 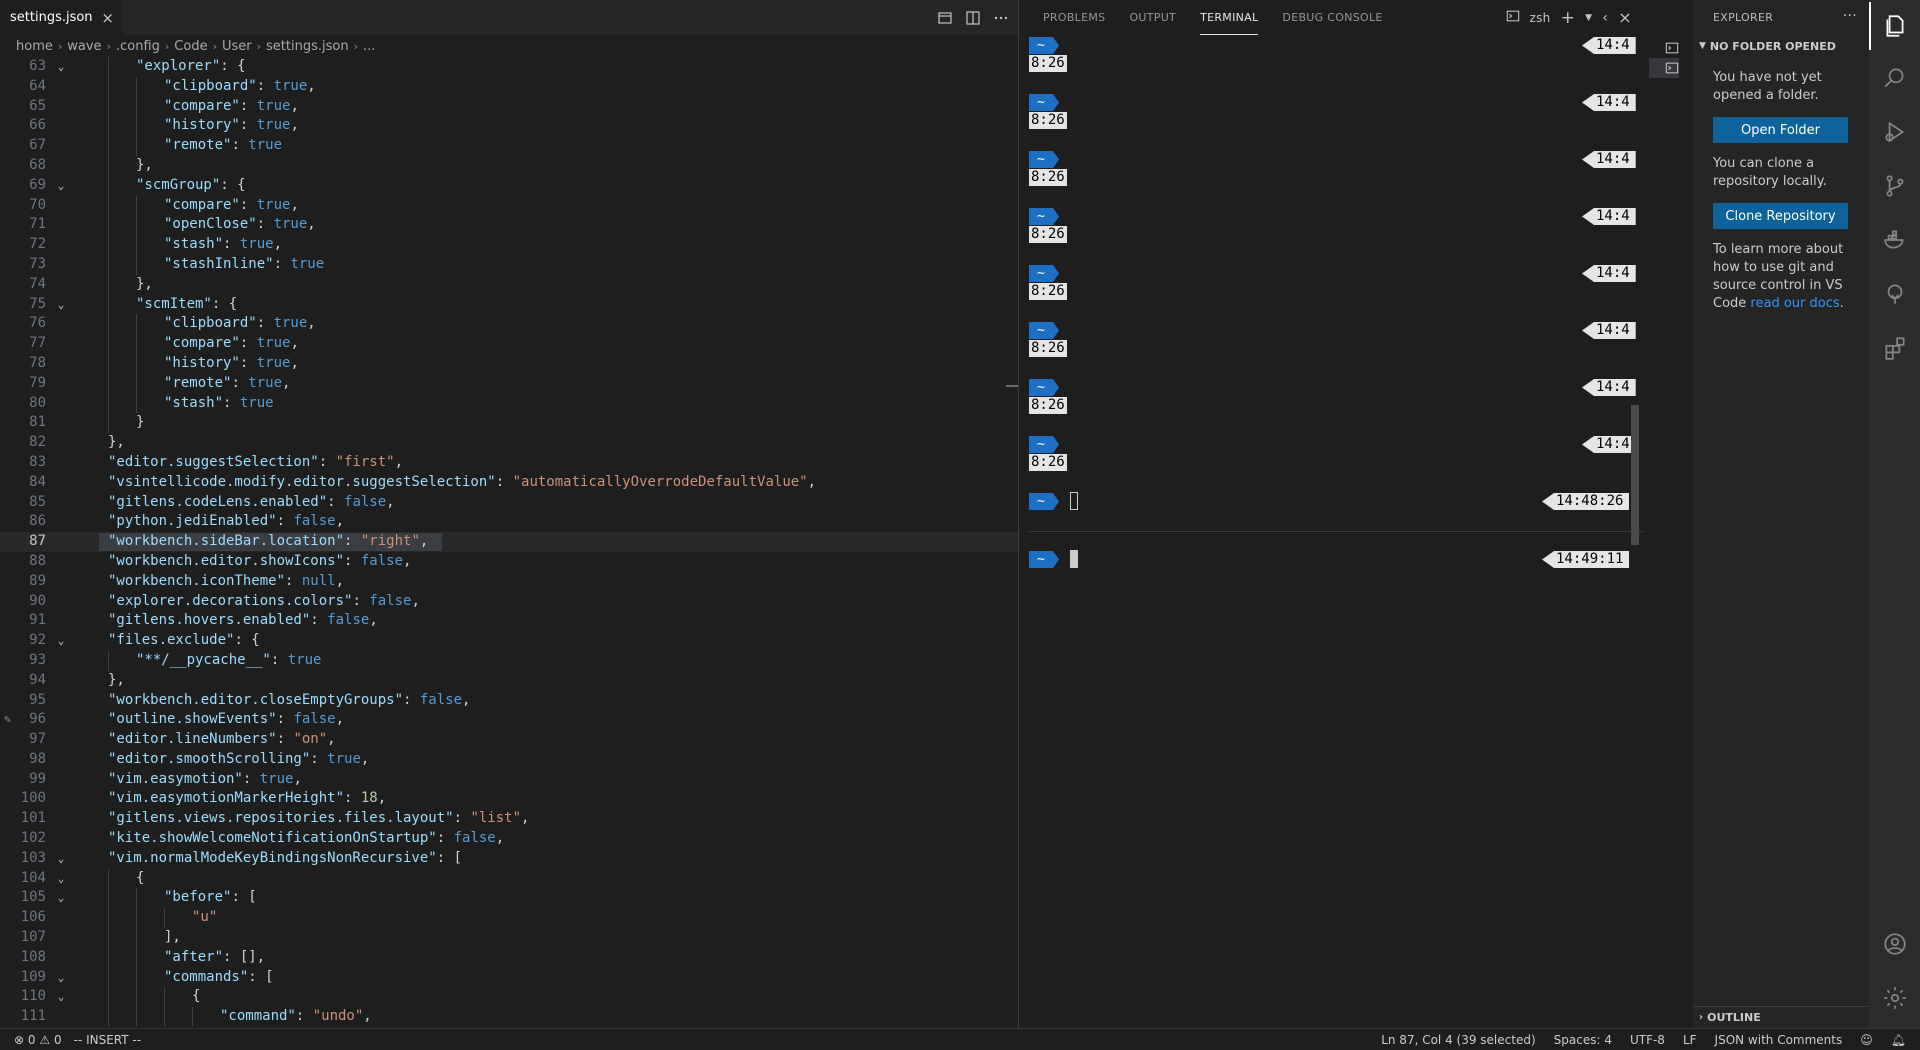 What do you see at coordinates (509, 740) in the screenshot?
I see `code-line: 97 "editor.lineNumbers": "on",` at bounding box center [509, 740].